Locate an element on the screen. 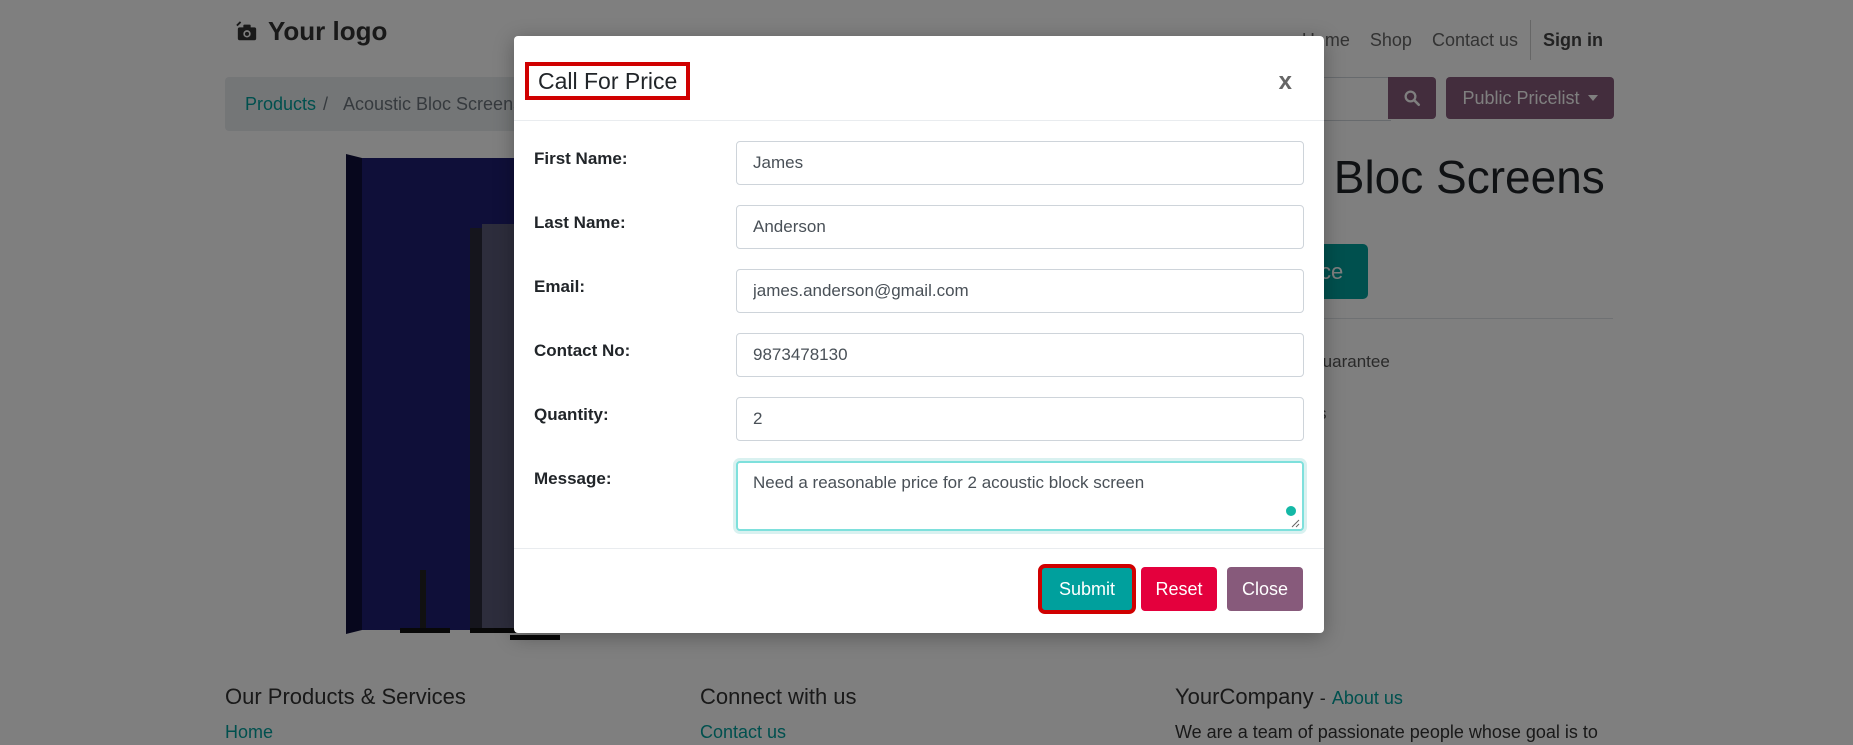 The width and height of the screenshot is (1853, 745). contact-no-input is located at coordinates (1020, 355).